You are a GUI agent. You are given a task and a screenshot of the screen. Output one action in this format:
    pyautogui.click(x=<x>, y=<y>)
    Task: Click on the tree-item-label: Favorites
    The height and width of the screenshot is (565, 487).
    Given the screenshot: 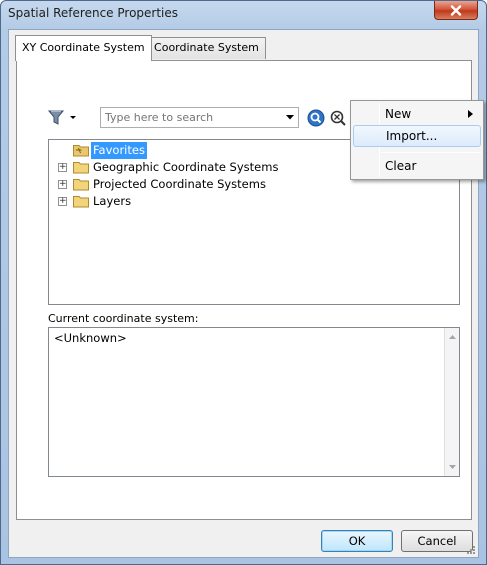 What is the action you would take?
    pyautogui.click(x=119, y=150)
    